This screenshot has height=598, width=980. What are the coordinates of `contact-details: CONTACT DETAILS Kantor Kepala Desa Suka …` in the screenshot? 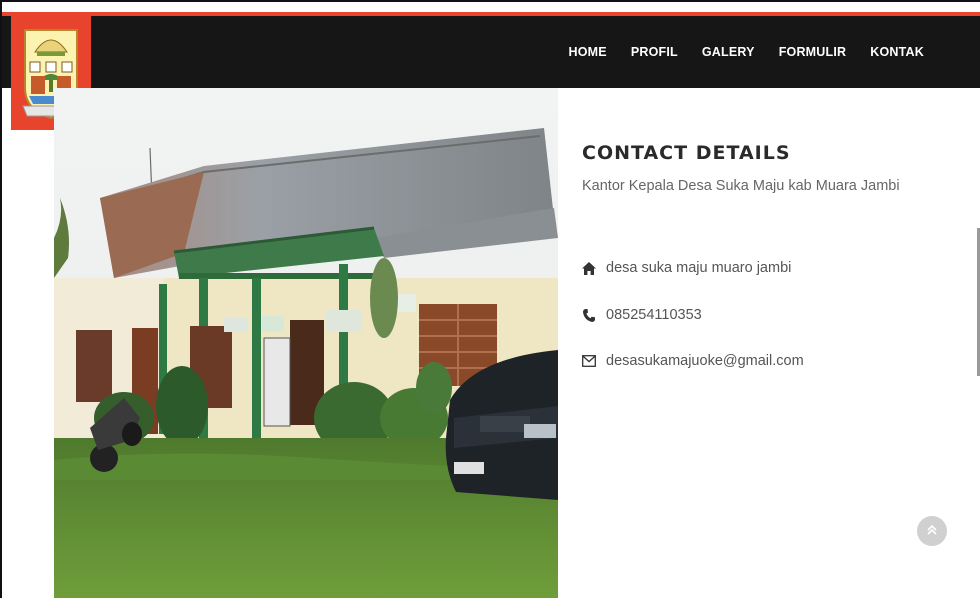 It's located at (762, 168).